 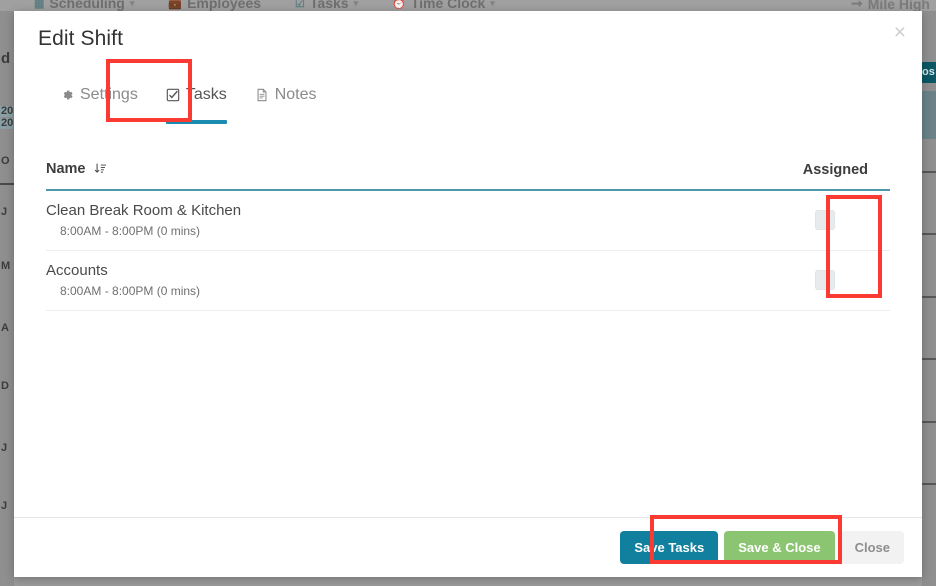 I want to click on column-header-assigned: Assigned, so click(x=825, y=176).